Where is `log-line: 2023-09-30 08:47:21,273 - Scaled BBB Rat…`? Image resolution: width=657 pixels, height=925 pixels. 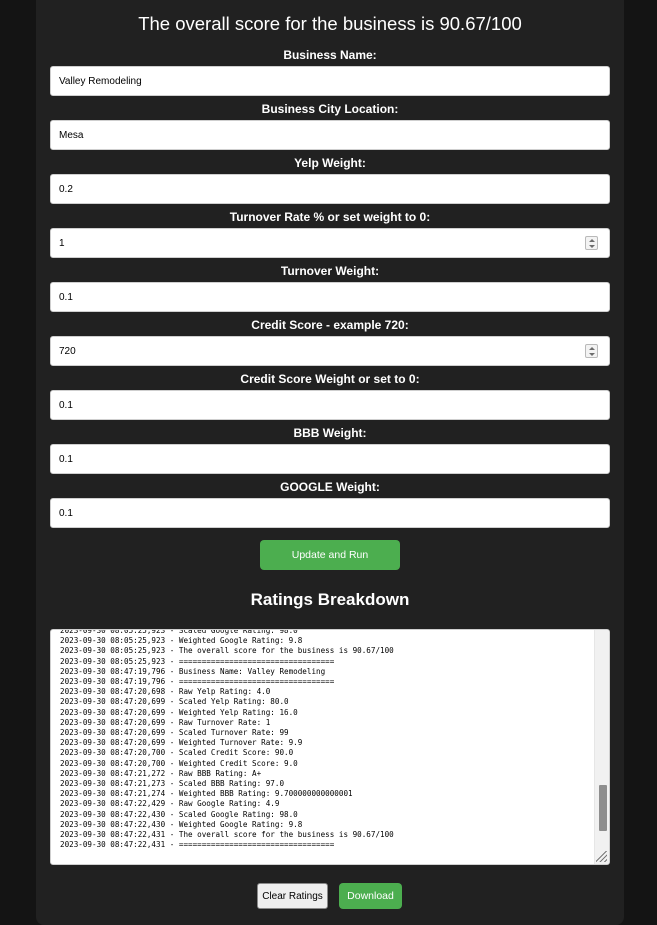
log-line: 2023-09-30 08:47:21,273 - Scaled BBB Rat… is located at coordinates (172, 784).